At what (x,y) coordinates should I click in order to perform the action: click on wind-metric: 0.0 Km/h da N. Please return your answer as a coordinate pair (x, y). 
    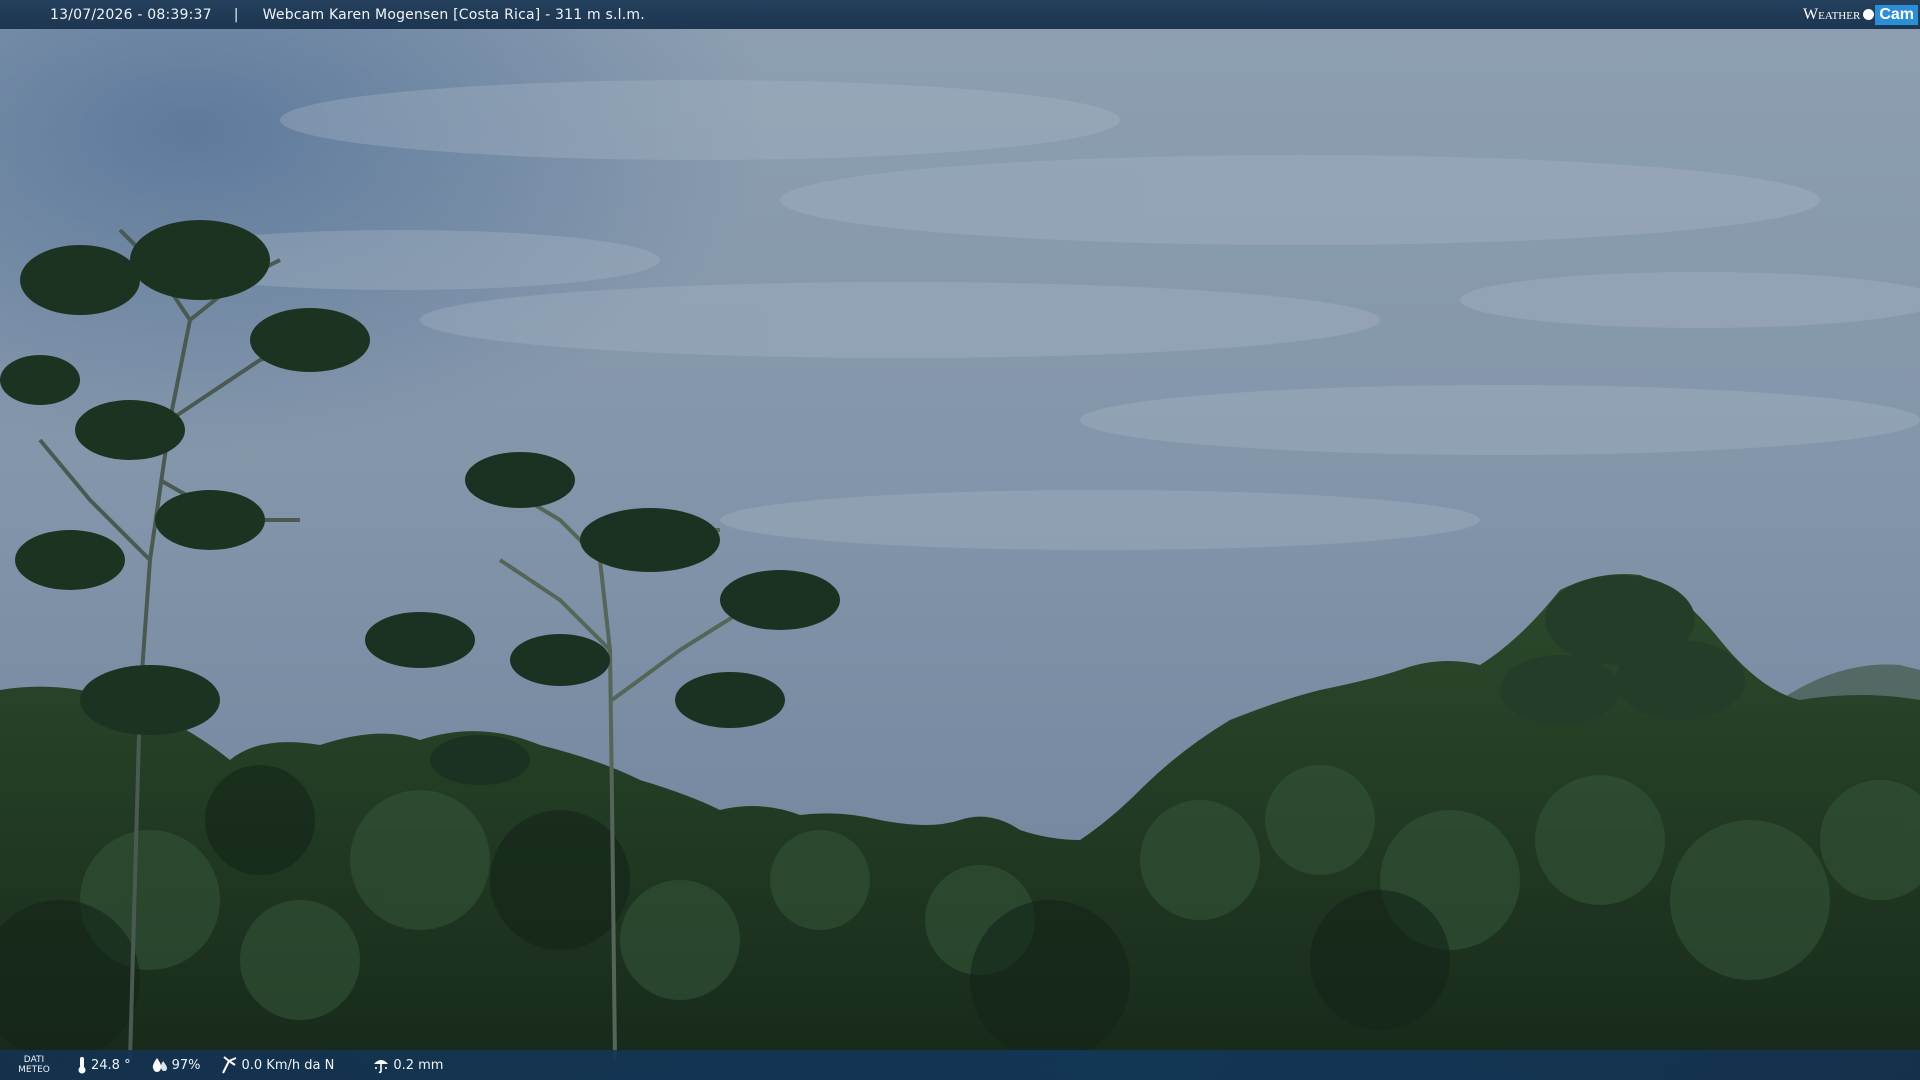
    Looking at the image, I should click on (277, 1065).